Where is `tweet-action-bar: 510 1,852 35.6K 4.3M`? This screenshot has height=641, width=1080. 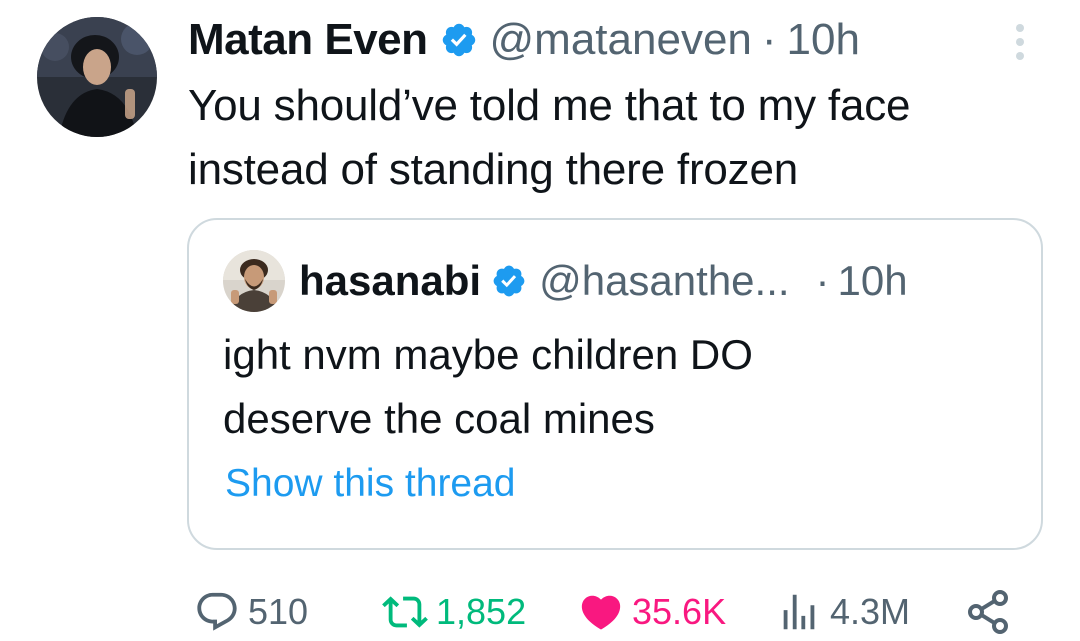
tweet-action-bar: 510 1,852 35.6K 4.3M is located at coordinates (609, 612).